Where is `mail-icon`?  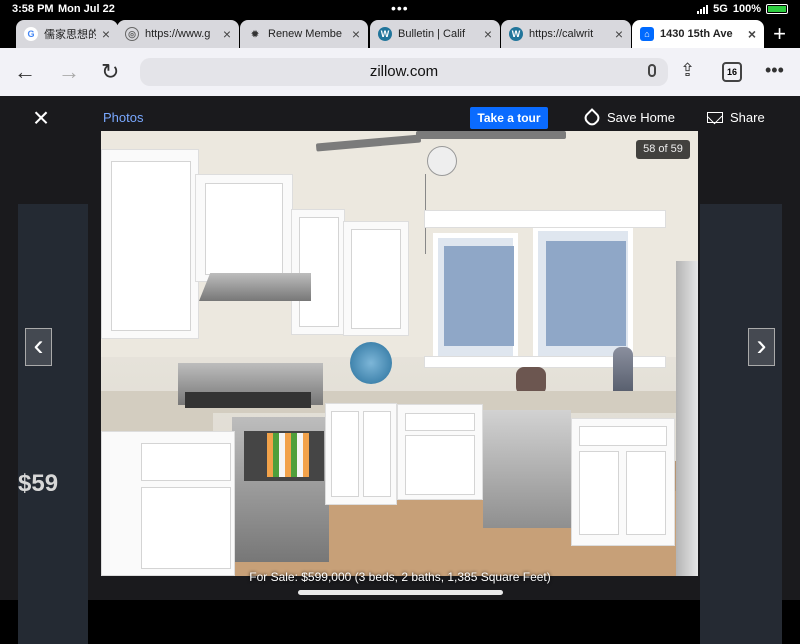
mail-icon is located at coordinates (715, 117).